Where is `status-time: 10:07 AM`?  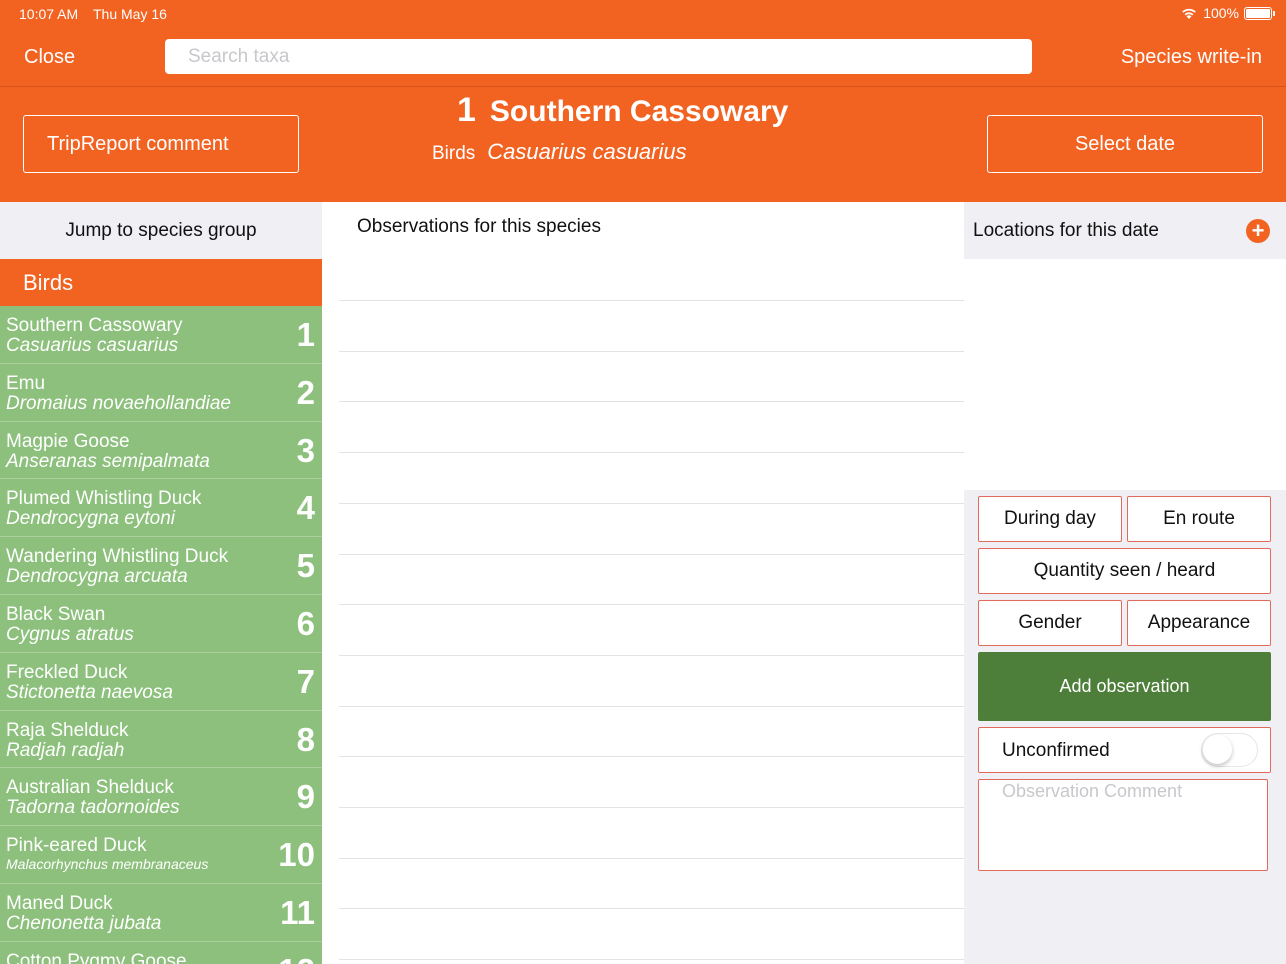
status-time: 10:07 AM is located at coordinates (49, 14).